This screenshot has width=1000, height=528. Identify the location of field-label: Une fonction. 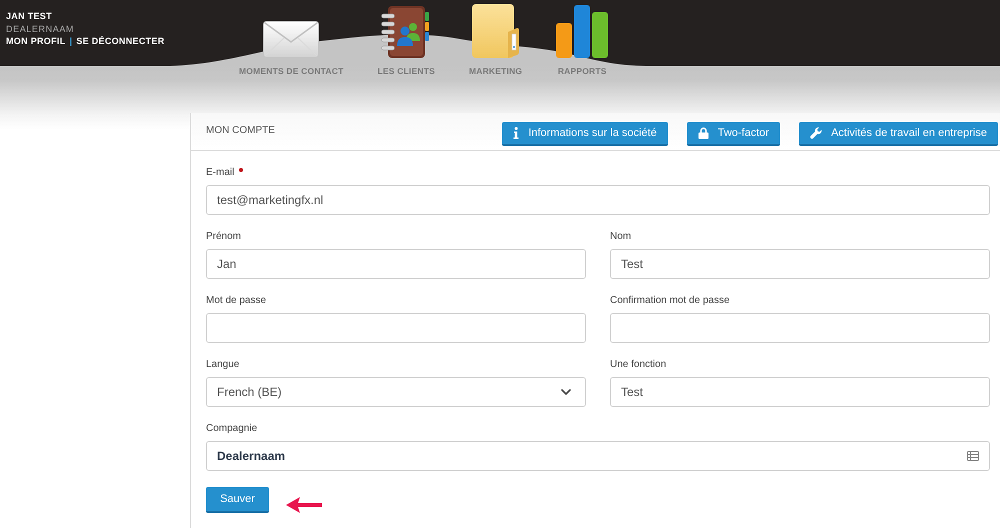
(638, 365).